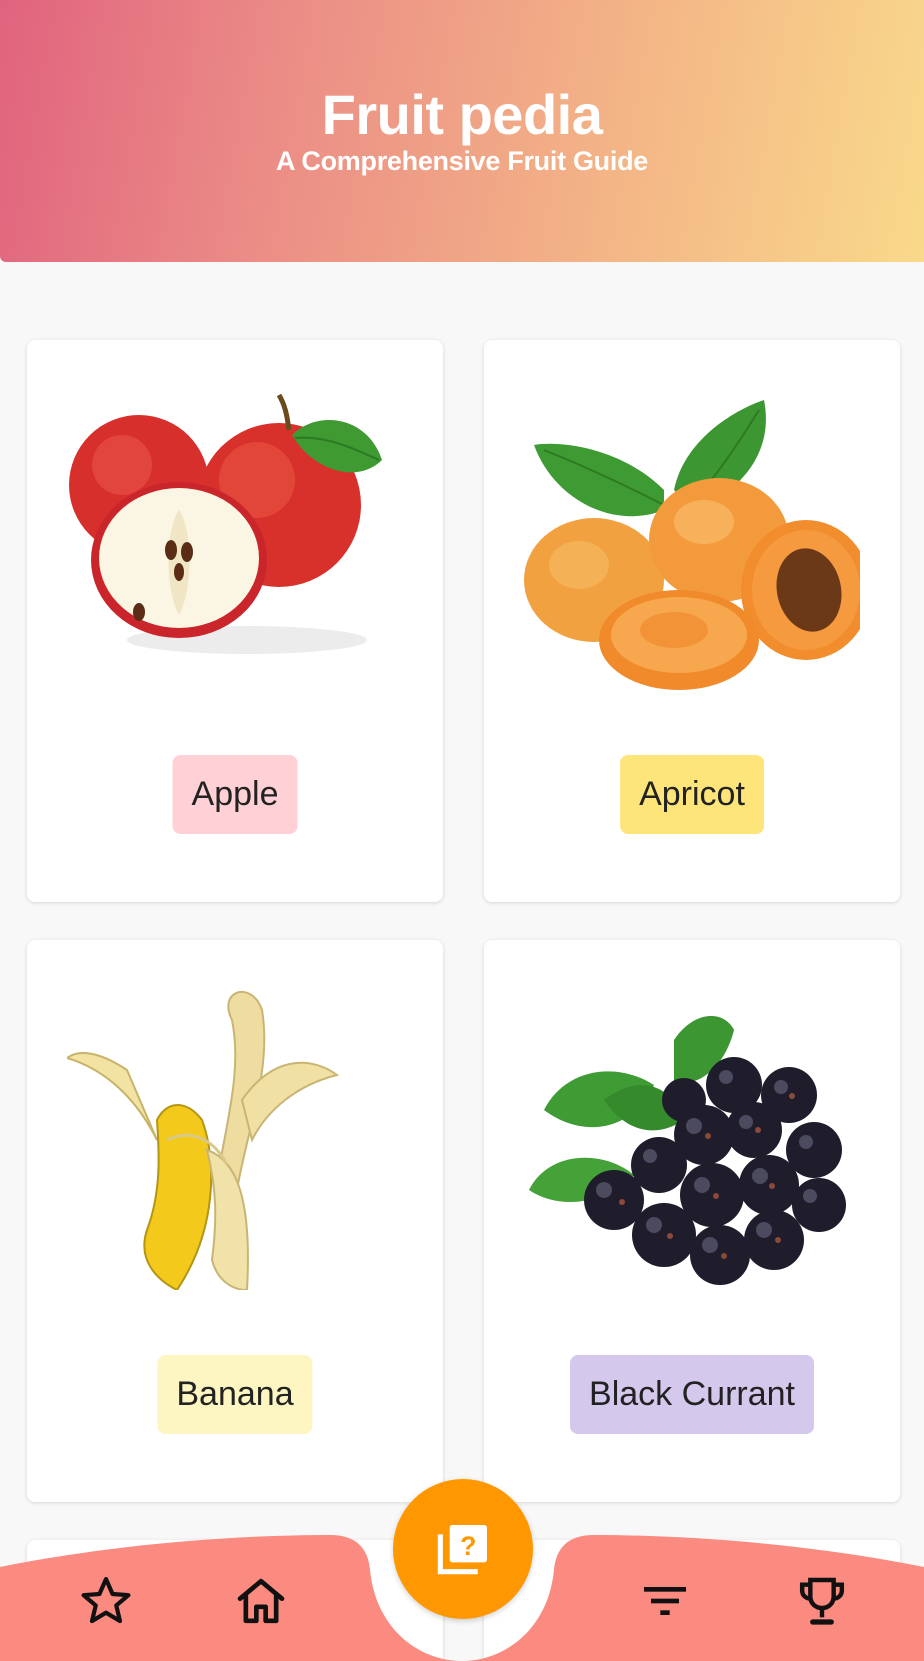 The height and width of the screenshot is (1661, 924). What do you see at coordinates (692, 545) in the screenshot?
I see `apricot-image` at bounding box center [692, 545].